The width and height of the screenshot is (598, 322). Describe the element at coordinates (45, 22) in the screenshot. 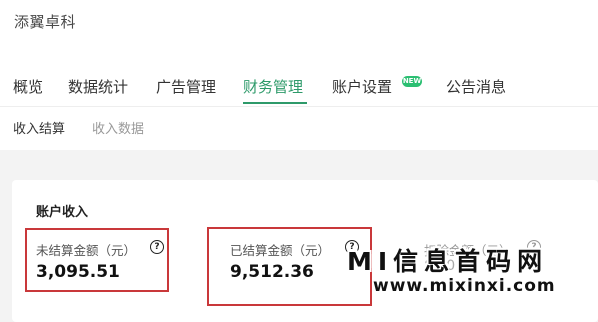

I see `brand-name: 添翼卓科` at that location.